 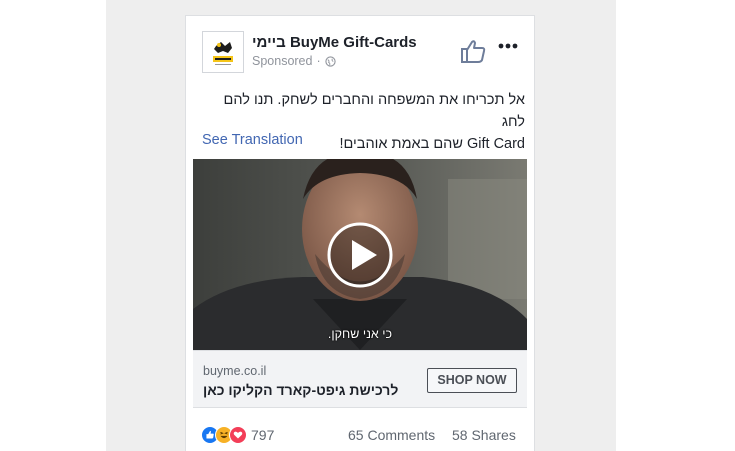 I want to click on love-reaction-icon, so click(x=238, y=435).